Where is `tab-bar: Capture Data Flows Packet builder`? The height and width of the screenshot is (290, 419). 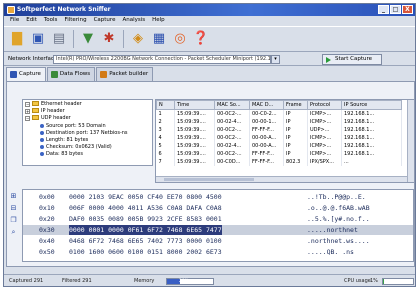 tab-bar: Capture Data Flows Packet builder is located at coordinates (80, 74).